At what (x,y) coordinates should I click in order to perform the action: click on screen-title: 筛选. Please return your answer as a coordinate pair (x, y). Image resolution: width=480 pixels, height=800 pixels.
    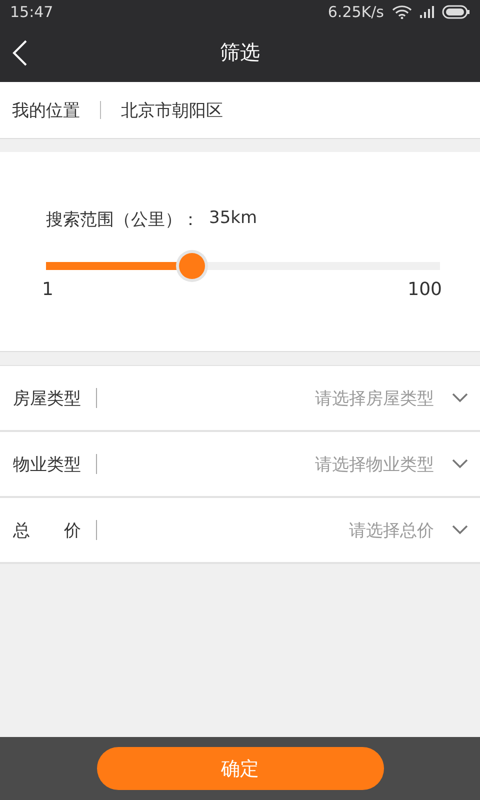
    Looking at the image, I should click on (240, 52).